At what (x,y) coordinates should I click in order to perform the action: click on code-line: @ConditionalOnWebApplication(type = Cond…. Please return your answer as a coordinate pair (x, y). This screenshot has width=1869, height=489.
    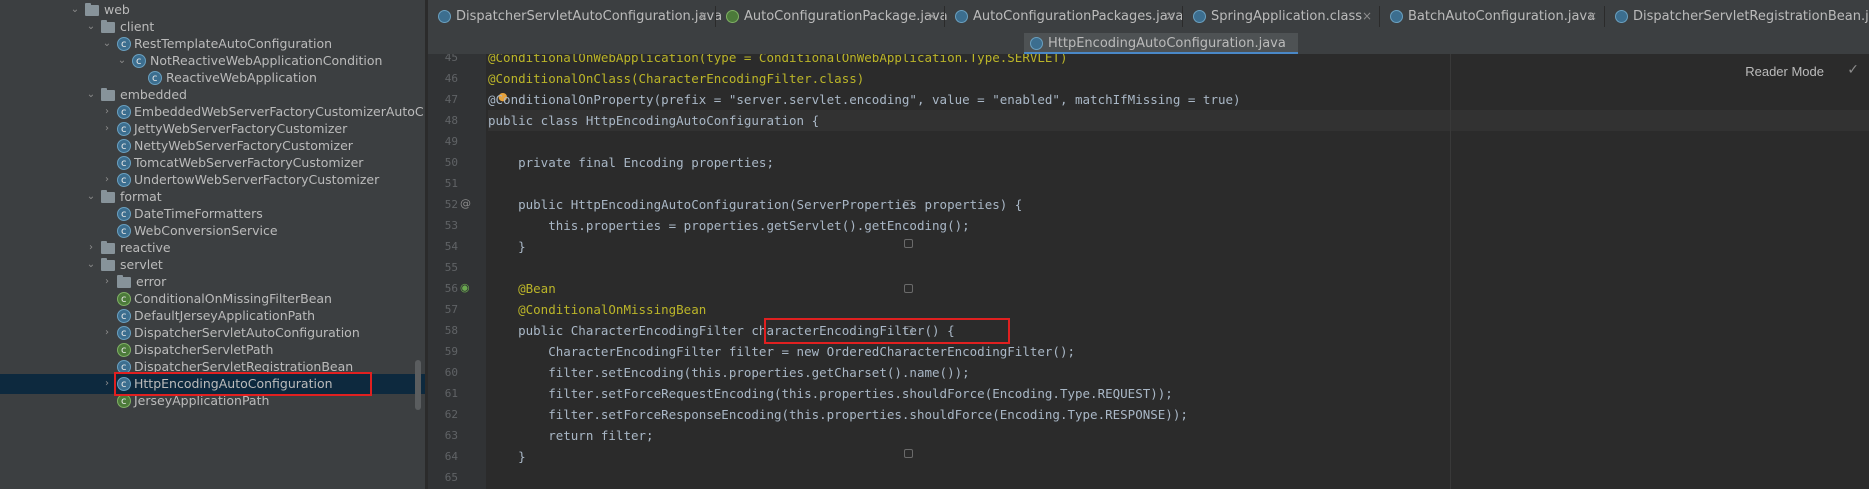
    Looking at the image, I should click on (777, 61).